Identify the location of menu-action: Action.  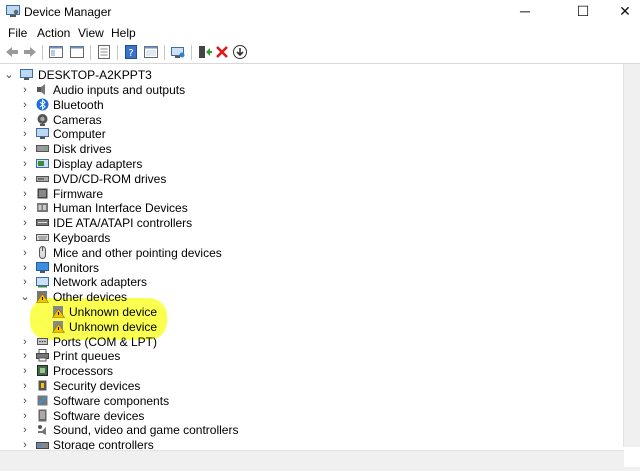
(53, 33).